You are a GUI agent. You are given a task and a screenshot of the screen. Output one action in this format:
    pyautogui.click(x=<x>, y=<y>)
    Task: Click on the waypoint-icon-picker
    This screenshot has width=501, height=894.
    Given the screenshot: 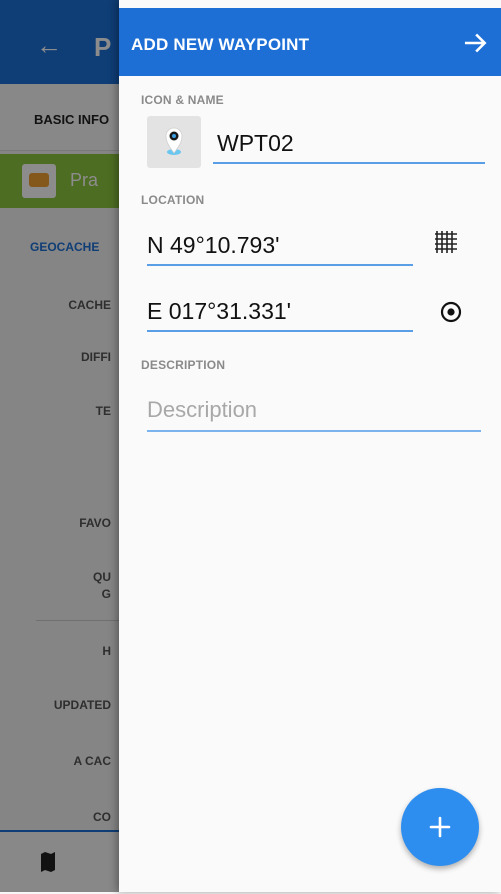 What is the action you would take?
    pyautogui.click(x=174, y=142)
    